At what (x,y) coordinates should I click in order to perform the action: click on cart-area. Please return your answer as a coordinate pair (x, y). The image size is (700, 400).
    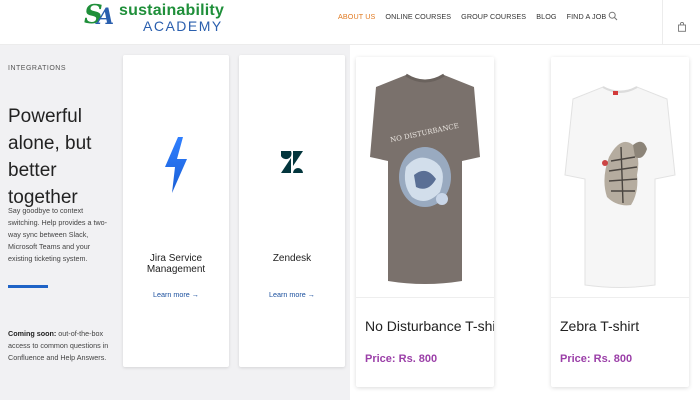
    Looking at the image, I should click on (681, 22).